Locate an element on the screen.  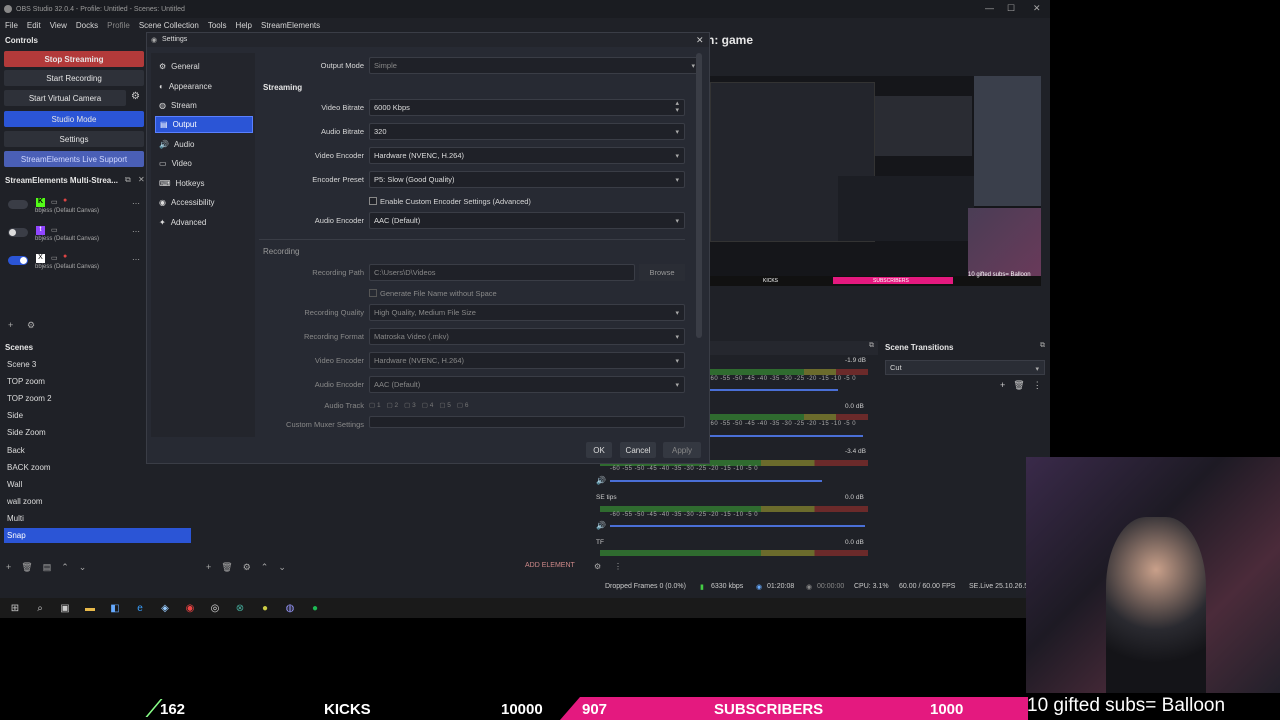
rec-video-encoder-select: Hardware (NVENC, H.264) ▾ is located at coordinates (527, 360).